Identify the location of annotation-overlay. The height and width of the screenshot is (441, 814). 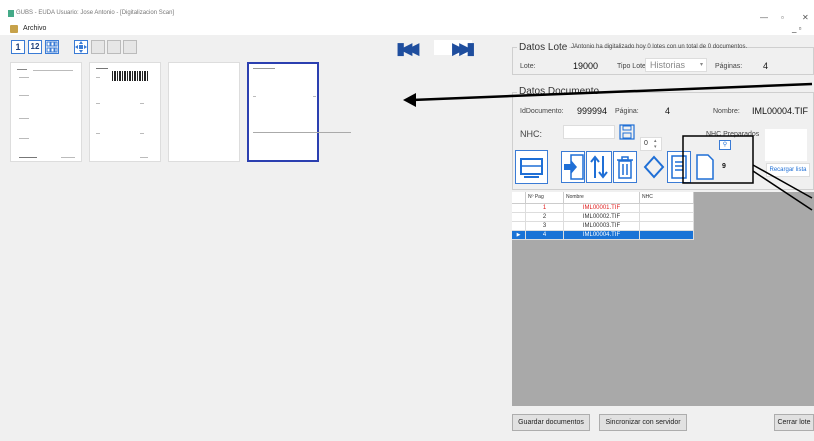
(608, 146).